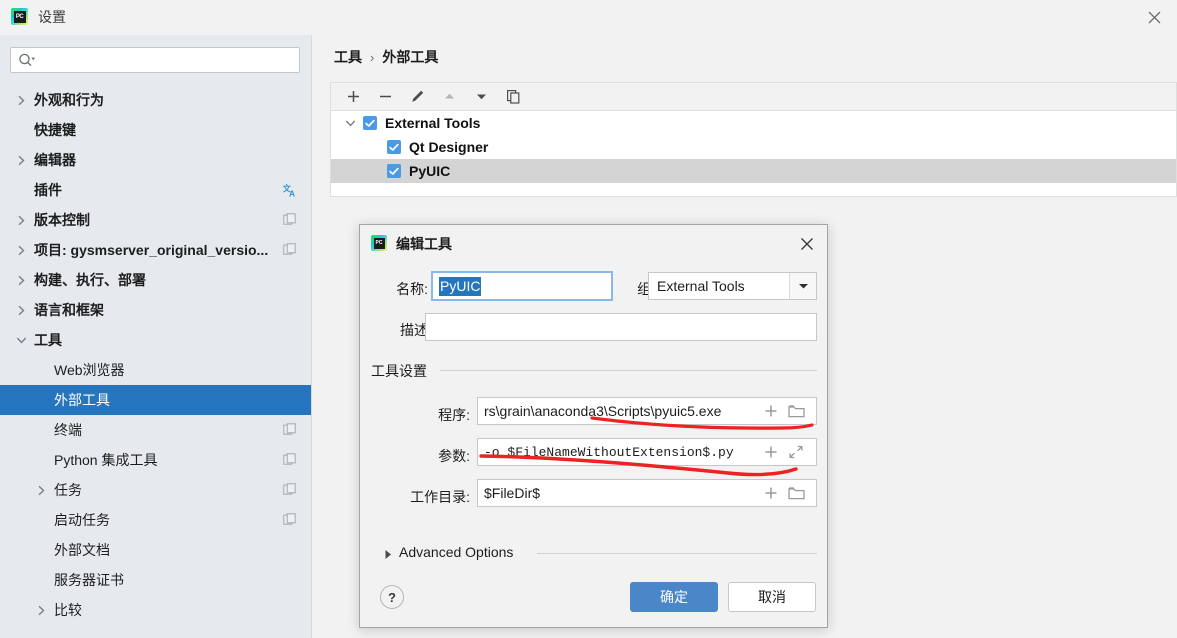 This screenshot has width=1177, height=638. What do you see at coordinates (449, 147) in the screenshot?
I see `tool-list-label: Qt Designer` at bounding box center [449, 147].